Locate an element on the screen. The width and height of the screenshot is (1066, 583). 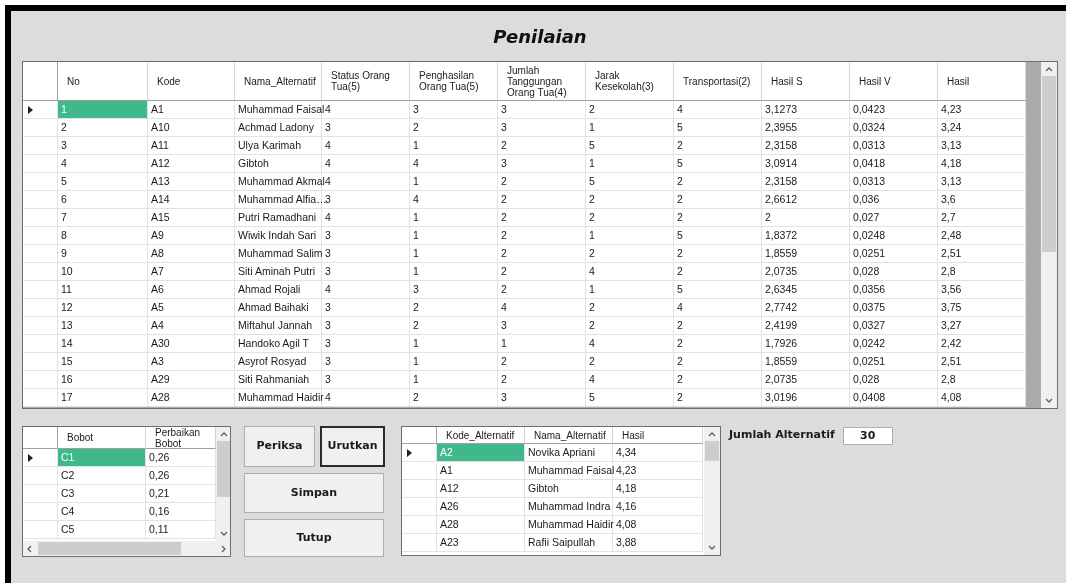
table-cell: 3,0196 is located at coordinates (806, 398).